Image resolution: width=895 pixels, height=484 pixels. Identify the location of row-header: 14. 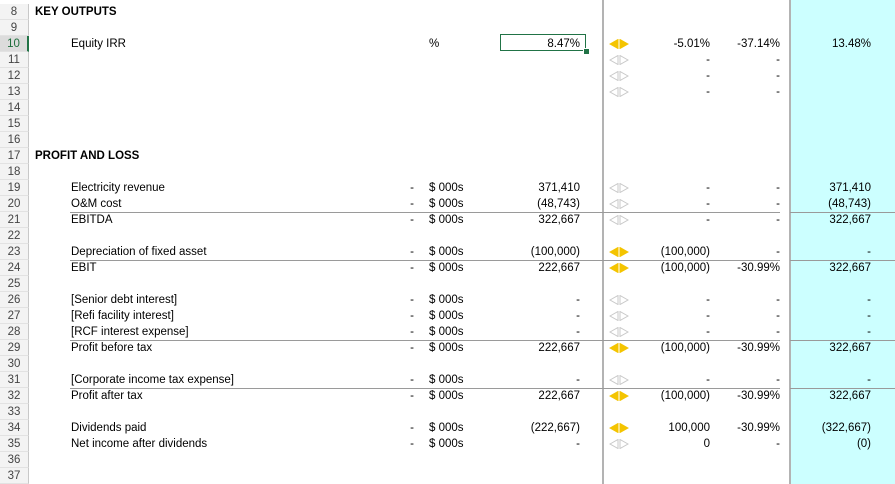
(14, 108).